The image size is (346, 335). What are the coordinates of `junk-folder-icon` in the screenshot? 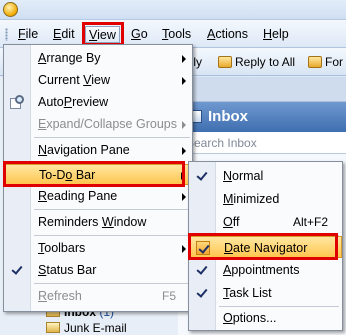 It's located at (53, 327).